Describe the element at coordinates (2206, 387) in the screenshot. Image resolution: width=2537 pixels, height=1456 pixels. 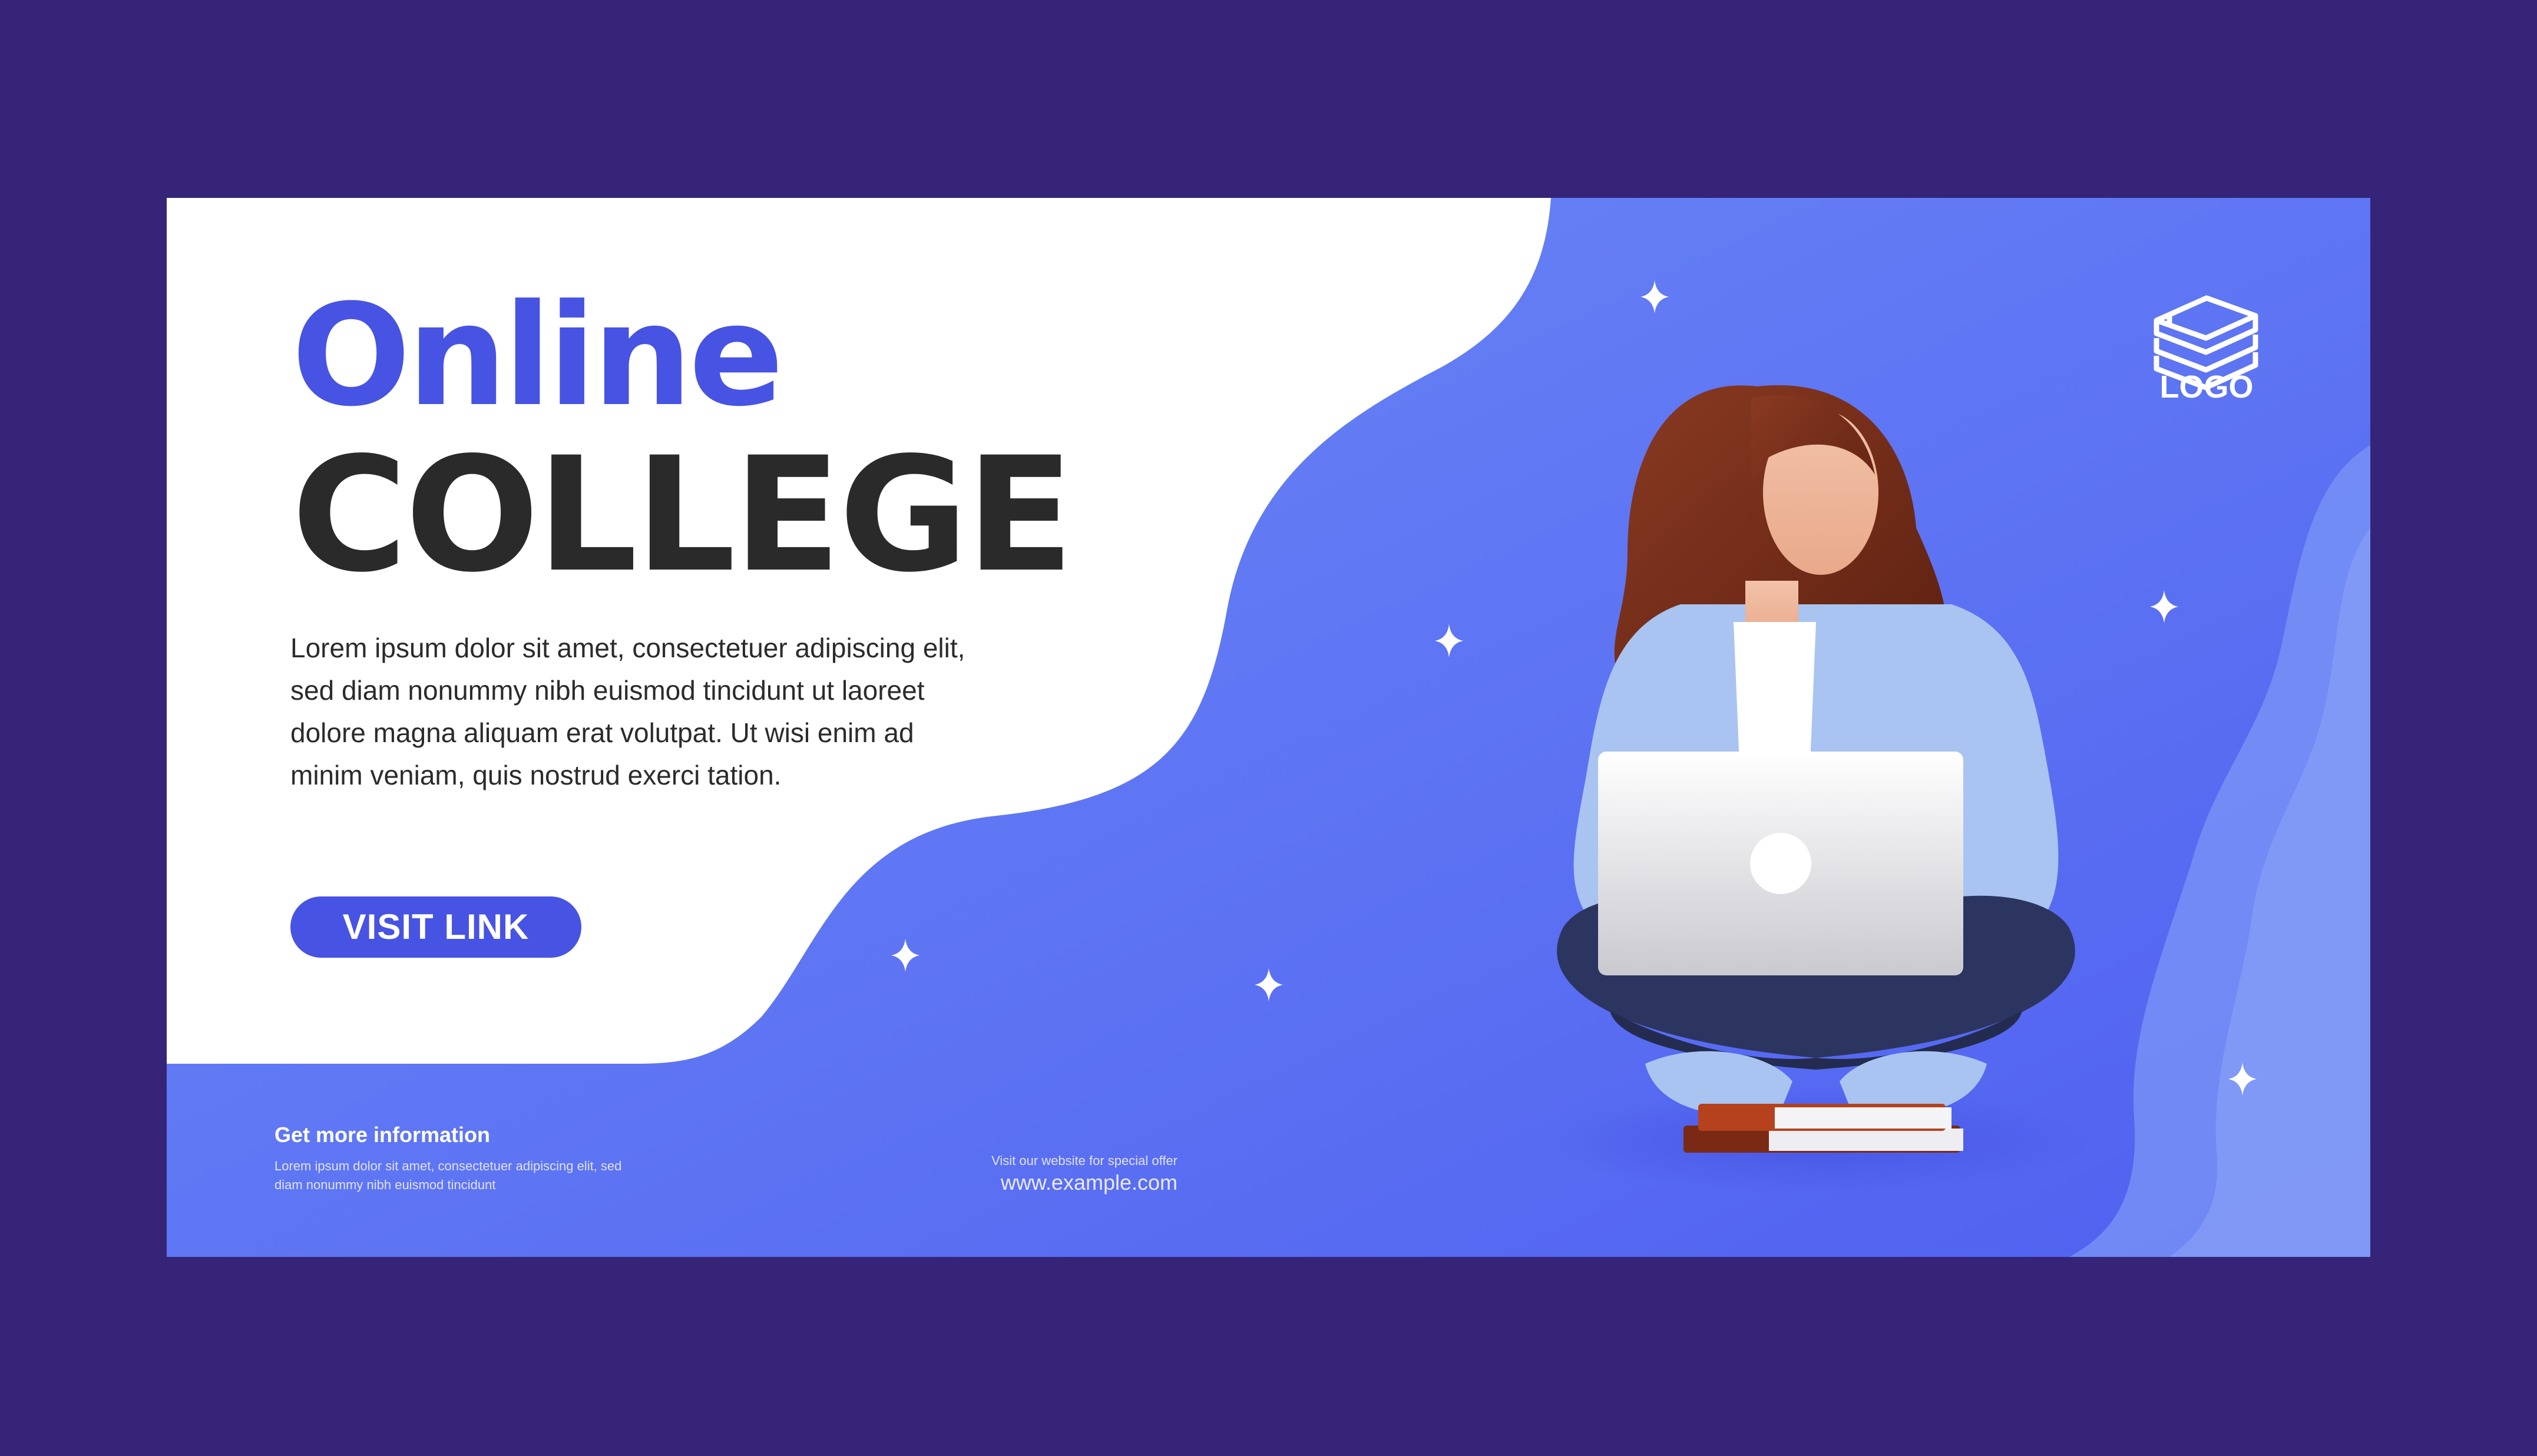
I see `logo-label: LOGO` at that location.